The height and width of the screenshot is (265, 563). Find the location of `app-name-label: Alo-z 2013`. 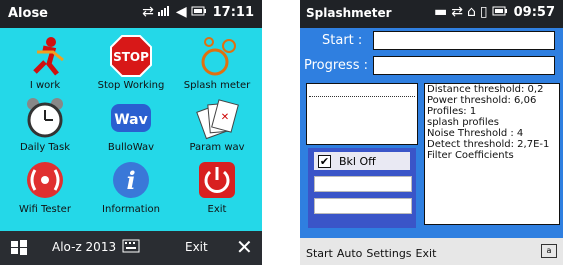

app-name-label: Alo-z 2013 is located at coordinates (84, 247).